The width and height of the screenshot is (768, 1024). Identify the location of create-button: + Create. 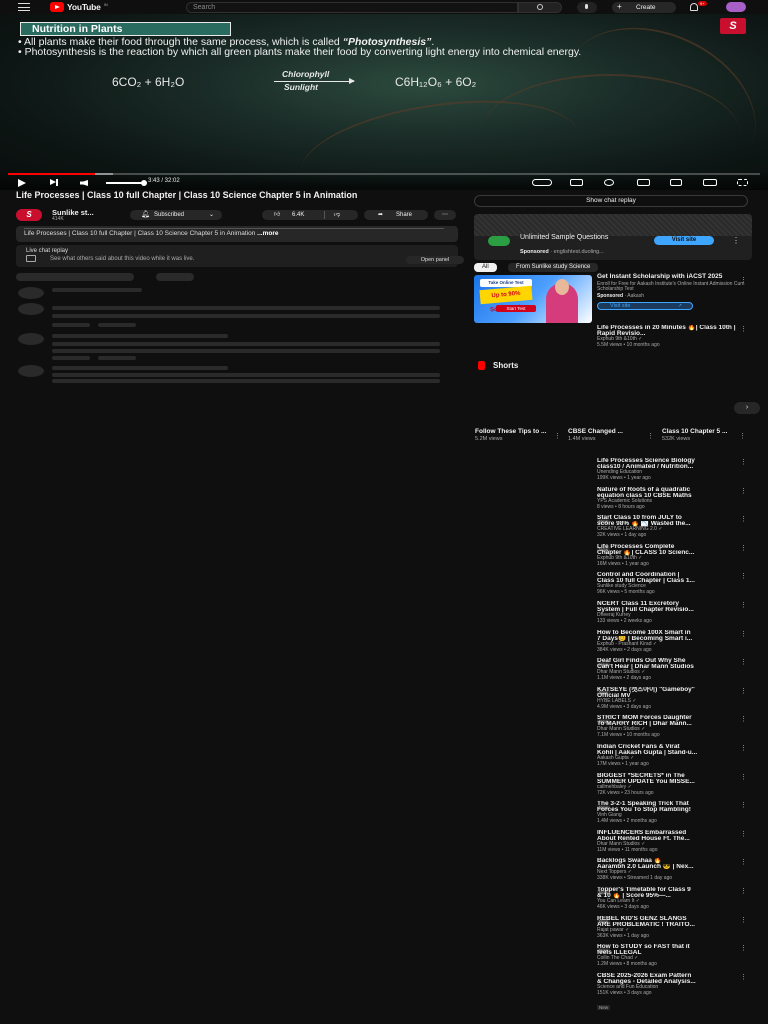
(644, 7).